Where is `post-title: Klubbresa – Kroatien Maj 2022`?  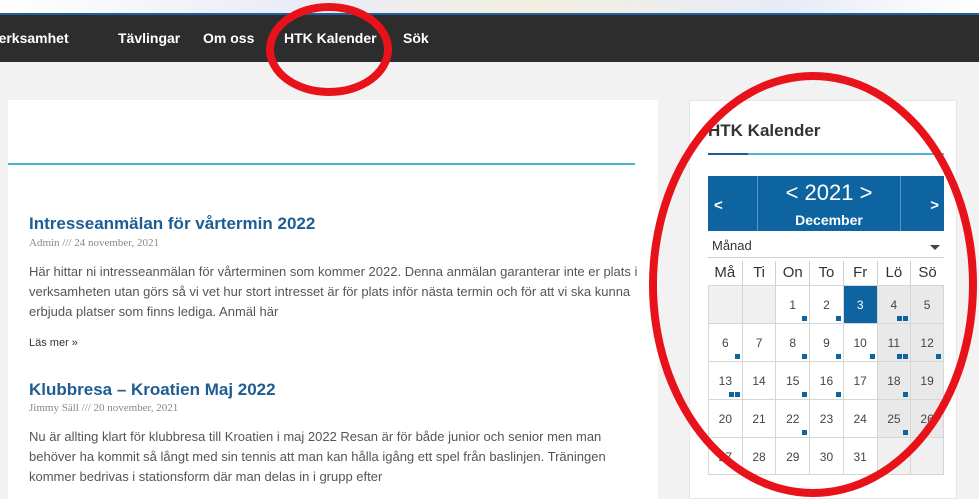 post-title: Klubbresa – Kroatien Maj 2022 is located at coordinates (152, 390).